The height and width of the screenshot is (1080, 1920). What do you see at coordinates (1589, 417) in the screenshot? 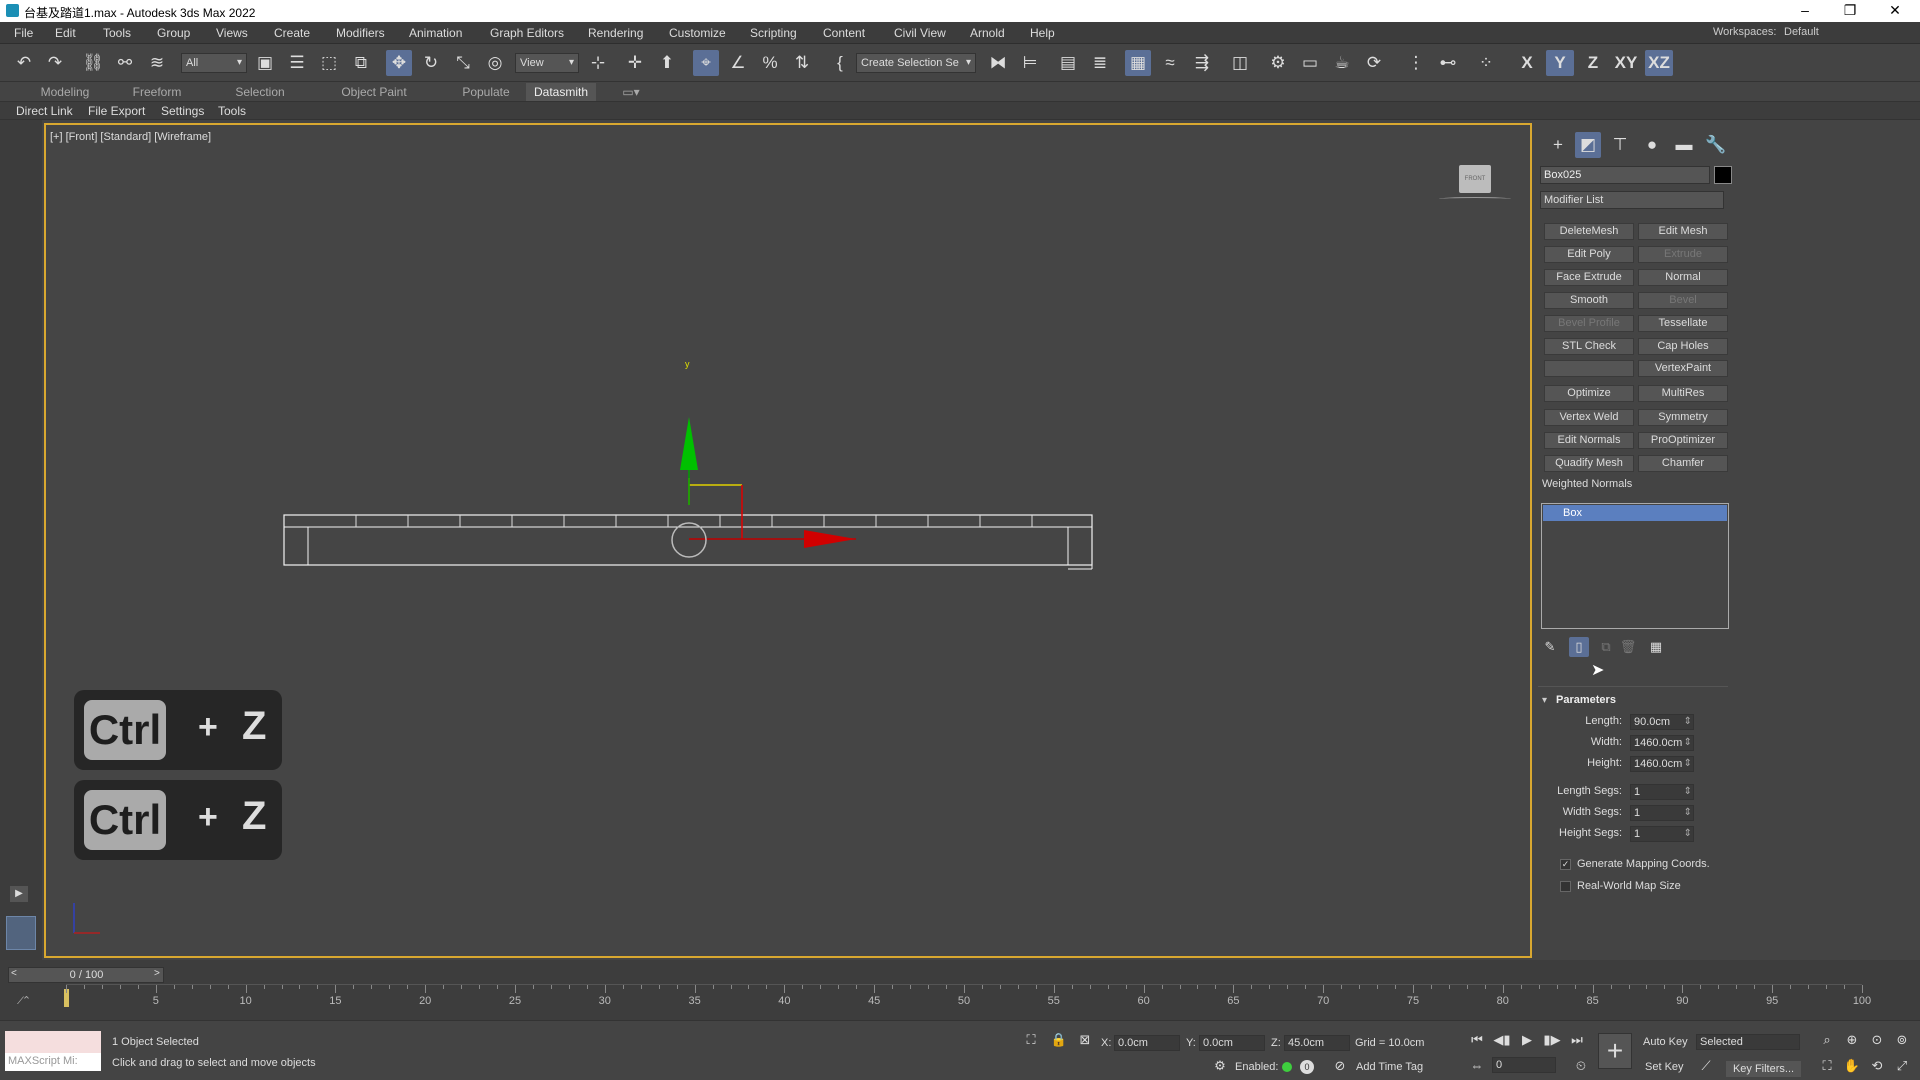
I see `modifier-vertex-weld-button: Vertex Weld` at bounding box center [1589, 417].